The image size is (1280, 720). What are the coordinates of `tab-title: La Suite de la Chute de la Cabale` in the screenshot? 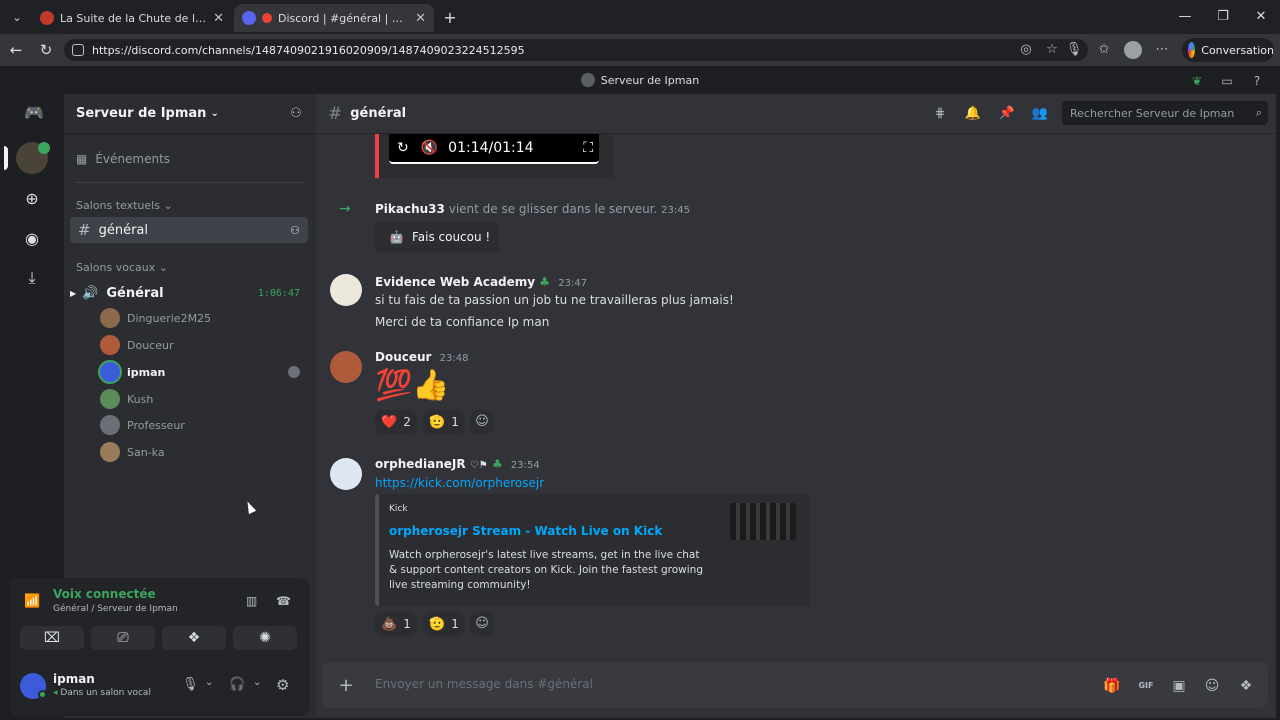 It's located at (133, 18).